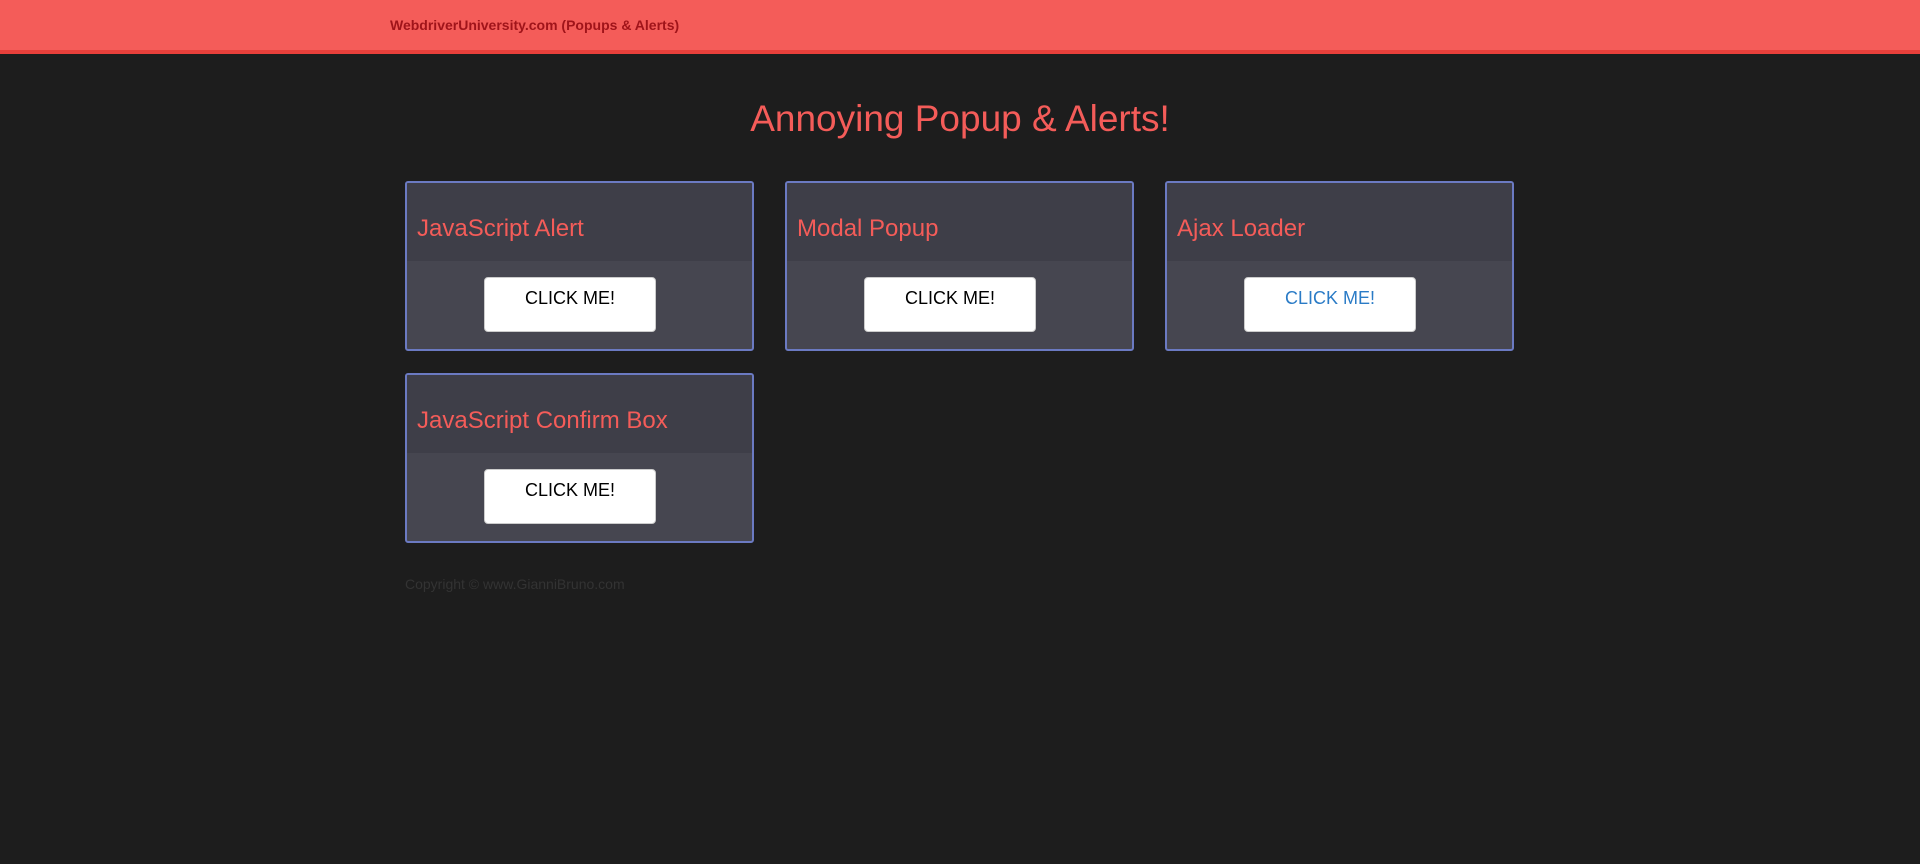 The height and width of the screenshot is (864, 1920). What do you see at coordinates (950, 304) in the screenshot?
I see `modal-popup-button: CLICK ME!` at bounding box center [950, 304].